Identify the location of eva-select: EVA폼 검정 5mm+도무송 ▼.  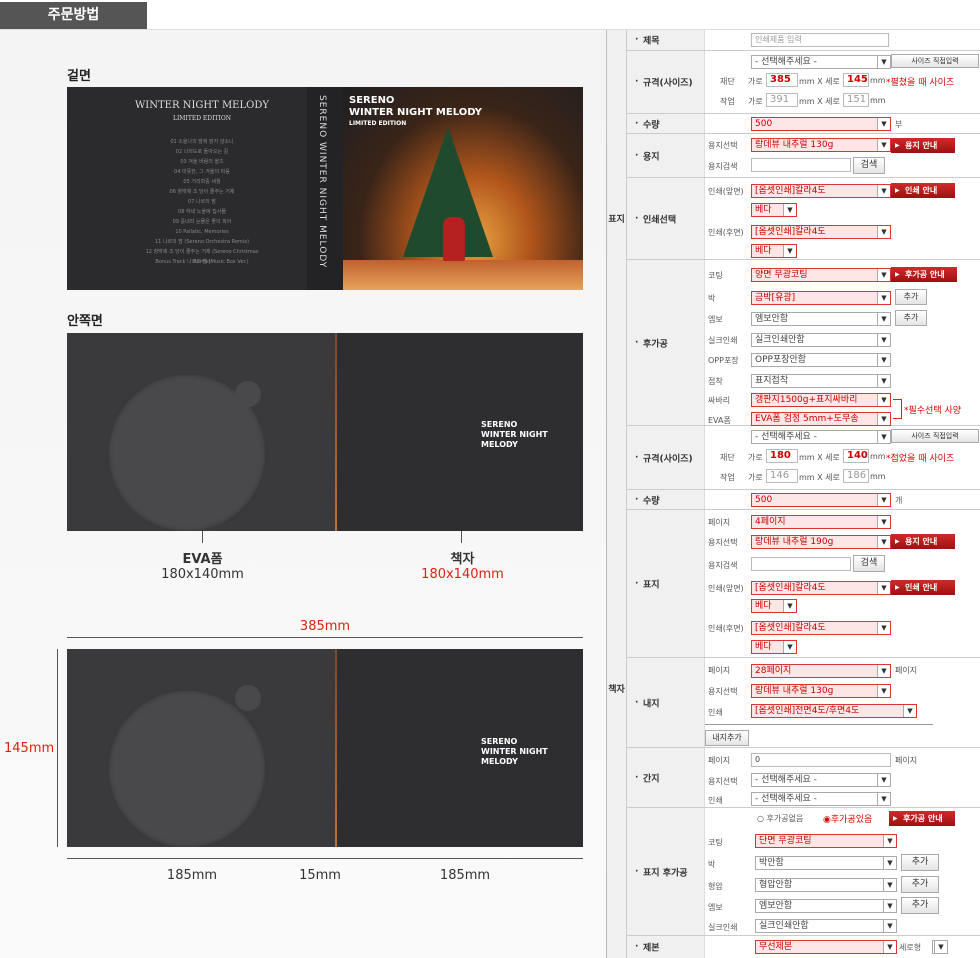
(821, 419).